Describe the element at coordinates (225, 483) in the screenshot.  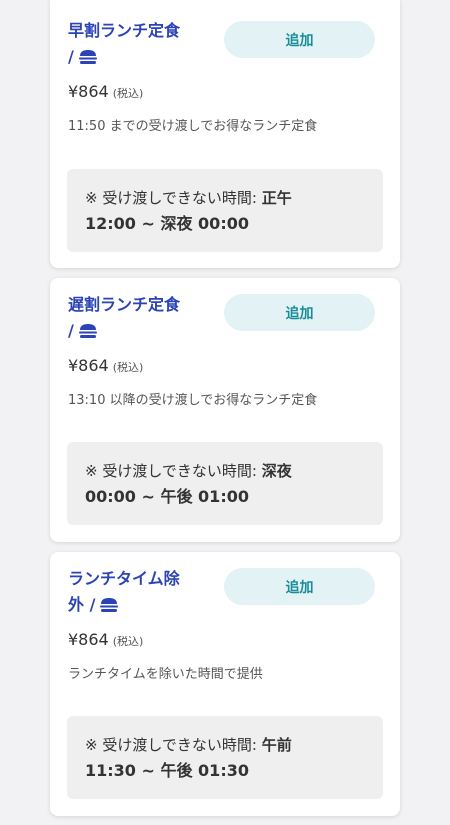
I see `unavailable-time-notice: ※ 受け渡しできない時間: 深夜 00:00 ~ 午後 01:00` at that location.